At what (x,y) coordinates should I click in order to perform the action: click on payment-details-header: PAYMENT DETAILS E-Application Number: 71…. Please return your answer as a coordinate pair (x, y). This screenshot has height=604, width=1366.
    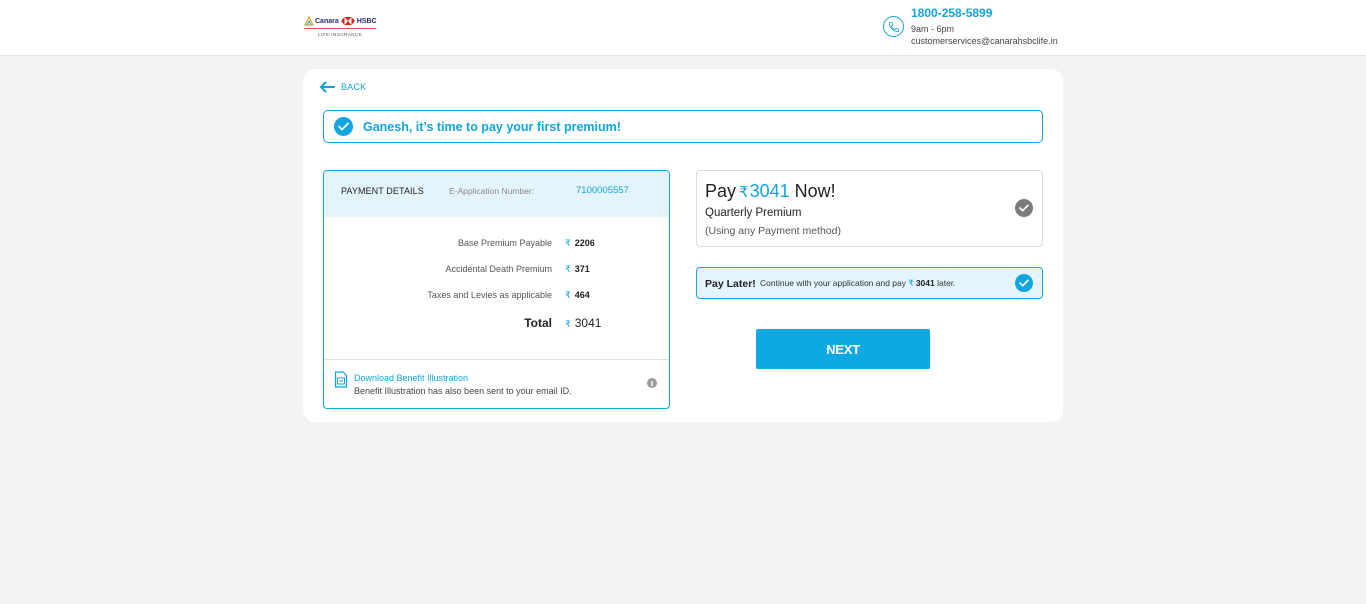
    Looking at the image, I should click on (496, 194).